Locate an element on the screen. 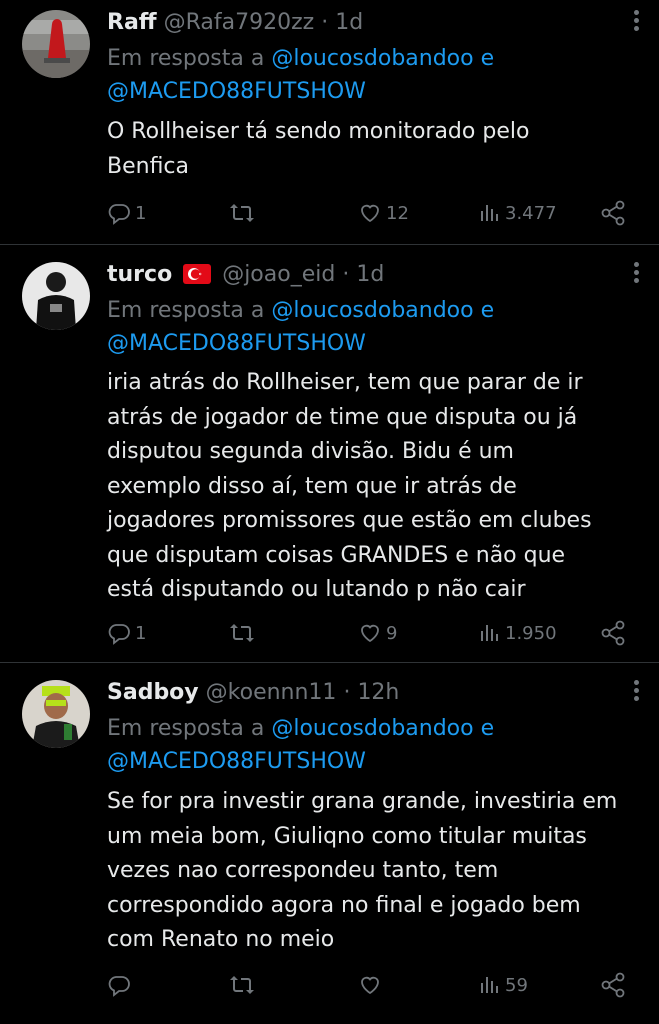 This screenshot has width=659, height=1024. like-button: 9 is located at coordinates (377, 633).